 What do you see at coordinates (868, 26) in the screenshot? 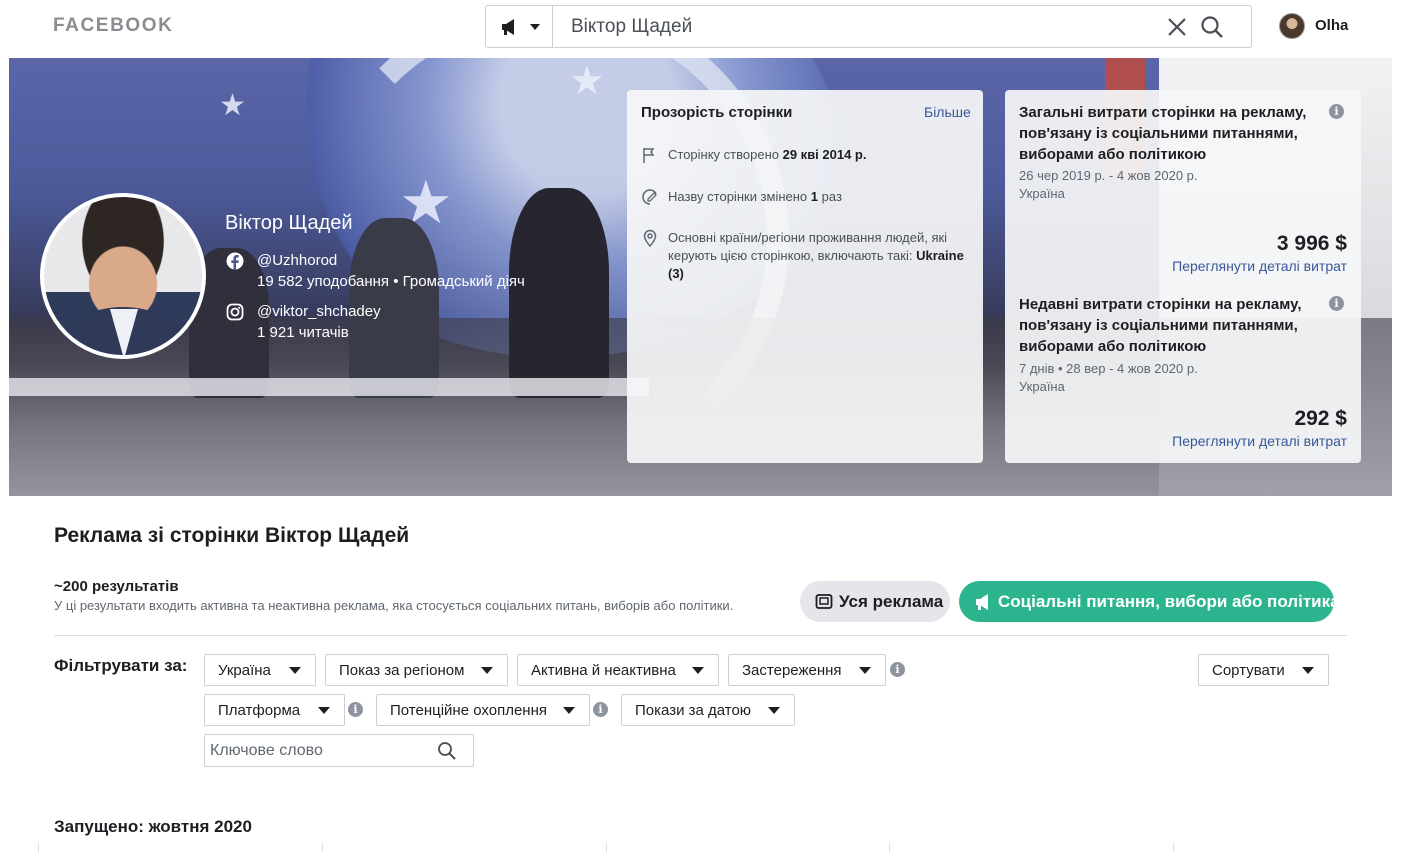
I see `search-bar: Віктор Щадей` at bounding box center [868, 26].